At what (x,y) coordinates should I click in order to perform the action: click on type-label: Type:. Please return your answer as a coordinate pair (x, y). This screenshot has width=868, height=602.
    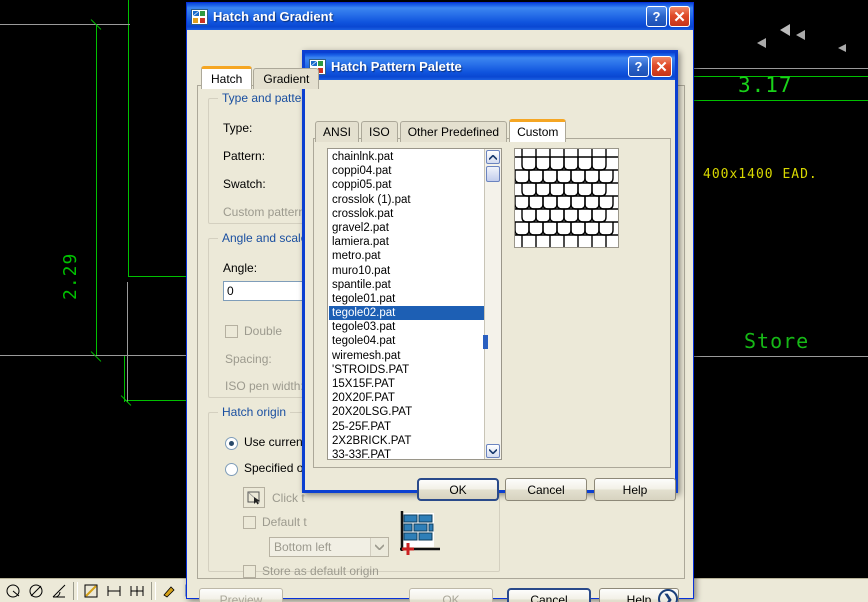
    Looking at the image, I should click on (237, 128).